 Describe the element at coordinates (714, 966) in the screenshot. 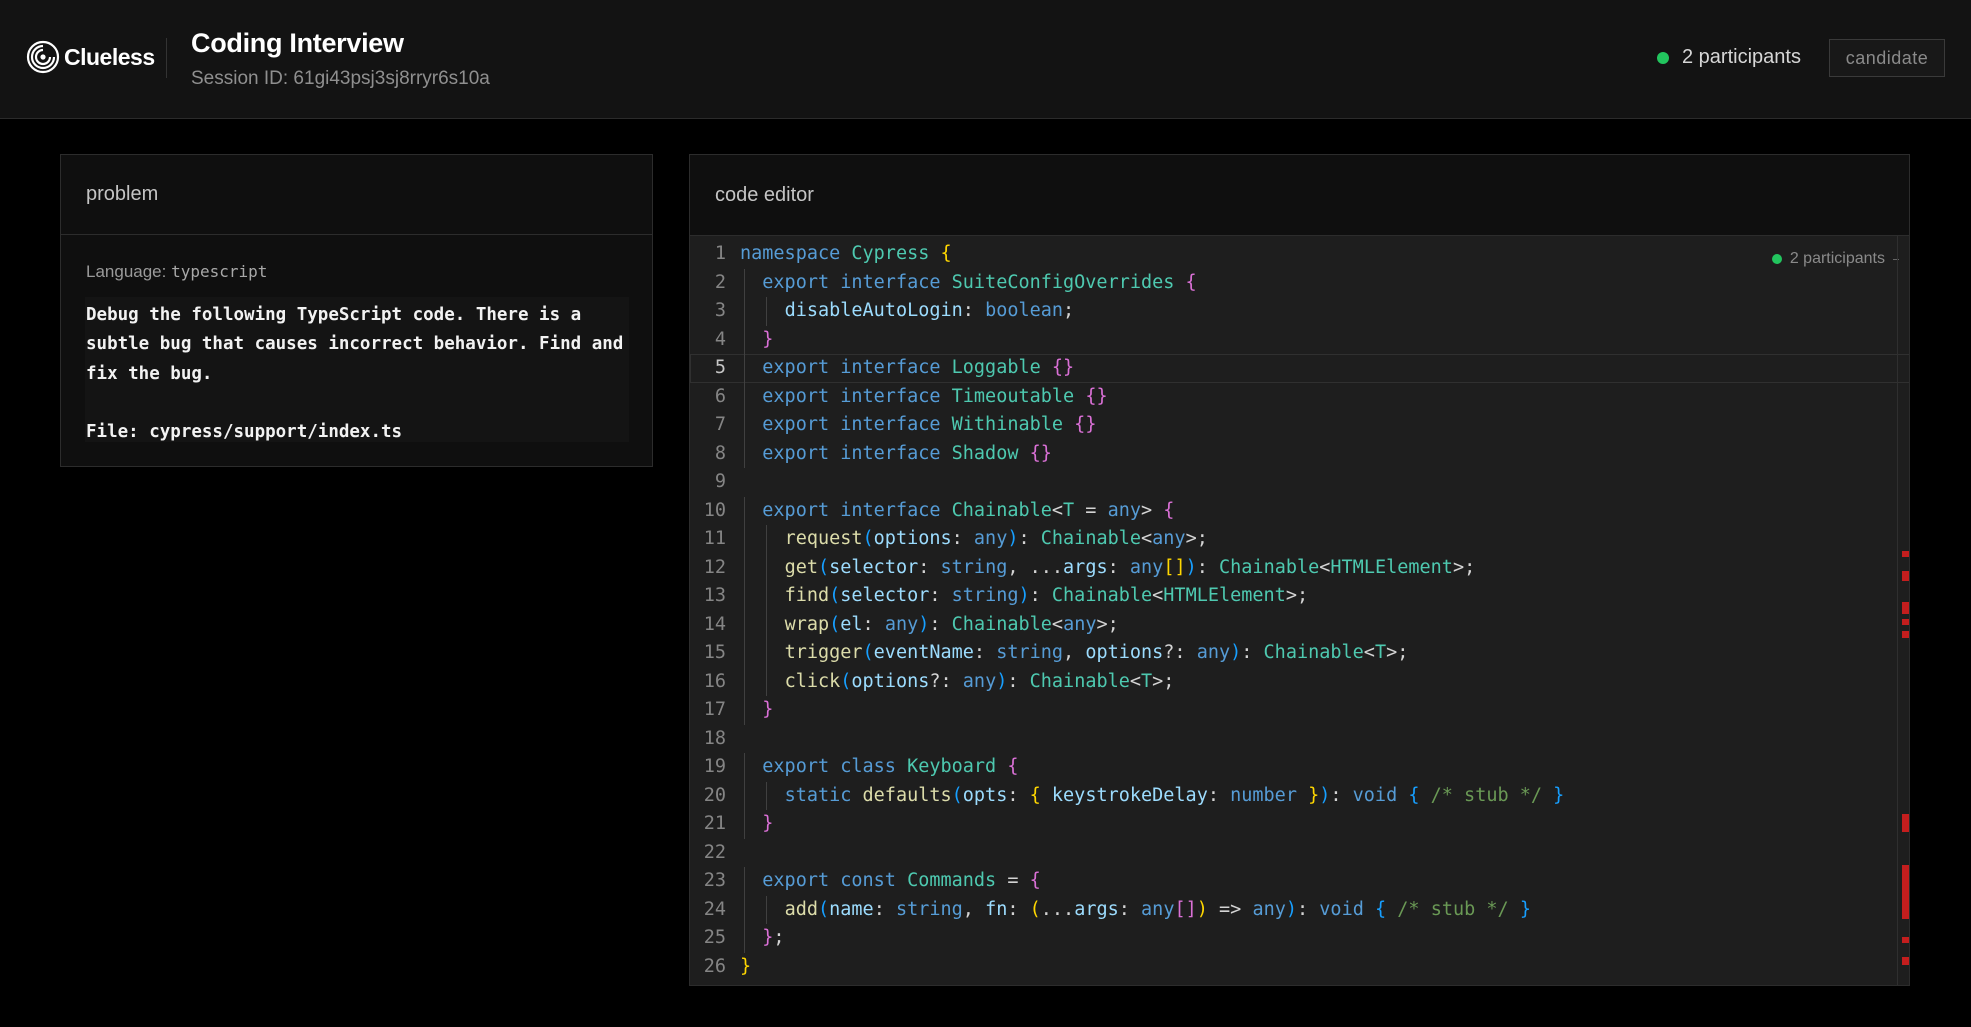

I see `line-number: 26` at that location.